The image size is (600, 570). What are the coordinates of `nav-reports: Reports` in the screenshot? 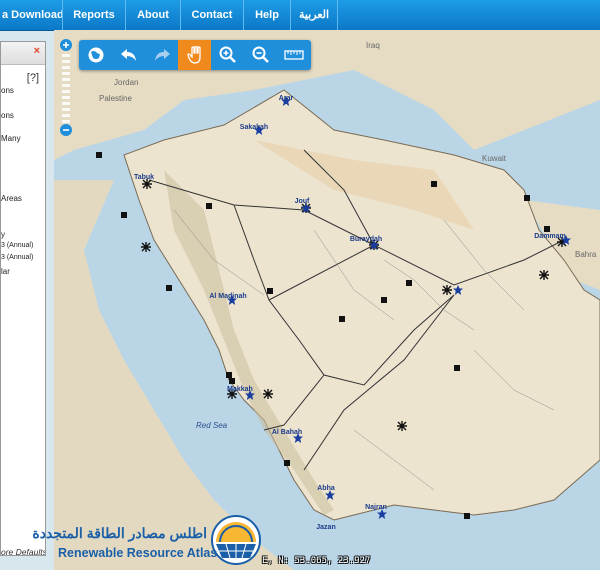 It's located at (94, 15).